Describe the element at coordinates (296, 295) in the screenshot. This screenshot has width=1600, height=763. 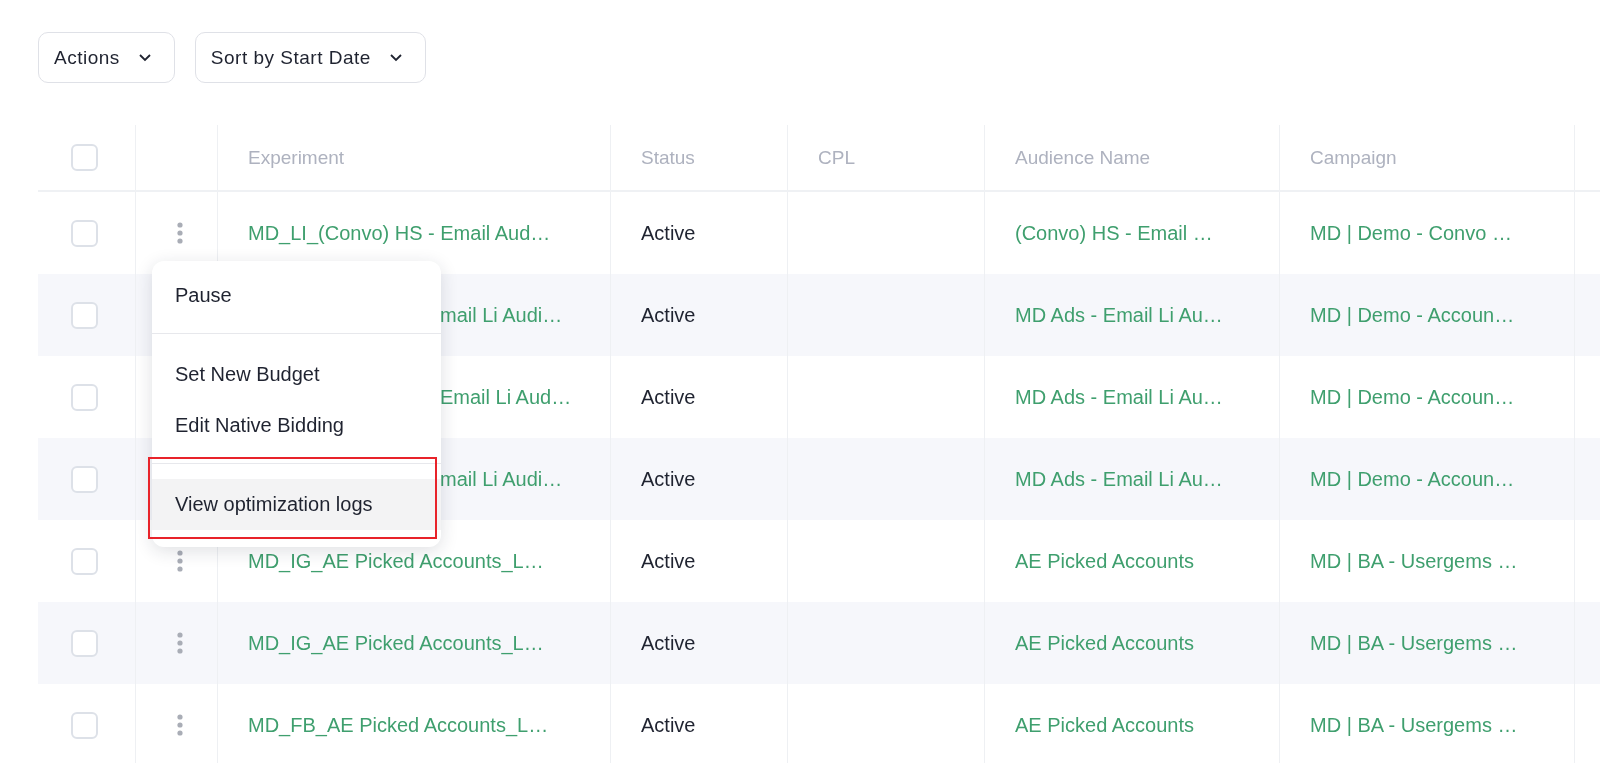
I see `menu-item: Pause` at that location.